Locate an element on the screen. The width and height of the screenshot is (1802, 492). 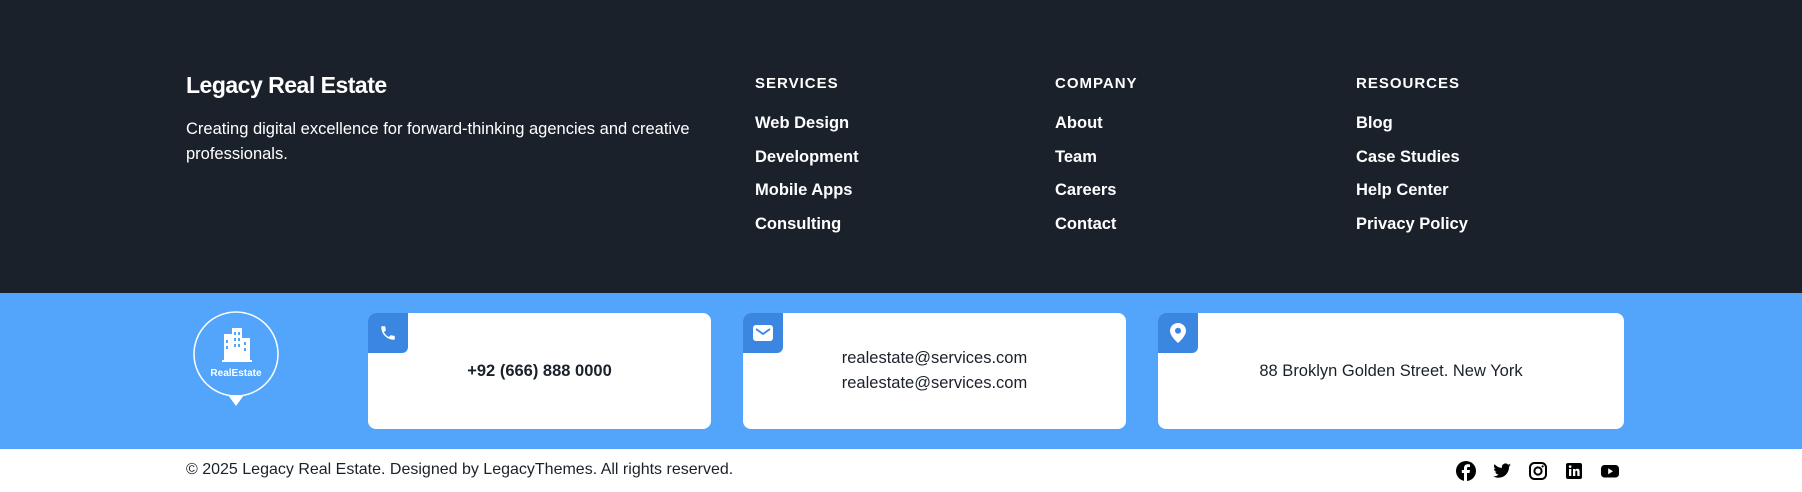
link-blog: Blog is located at coordinates (1412, 130).